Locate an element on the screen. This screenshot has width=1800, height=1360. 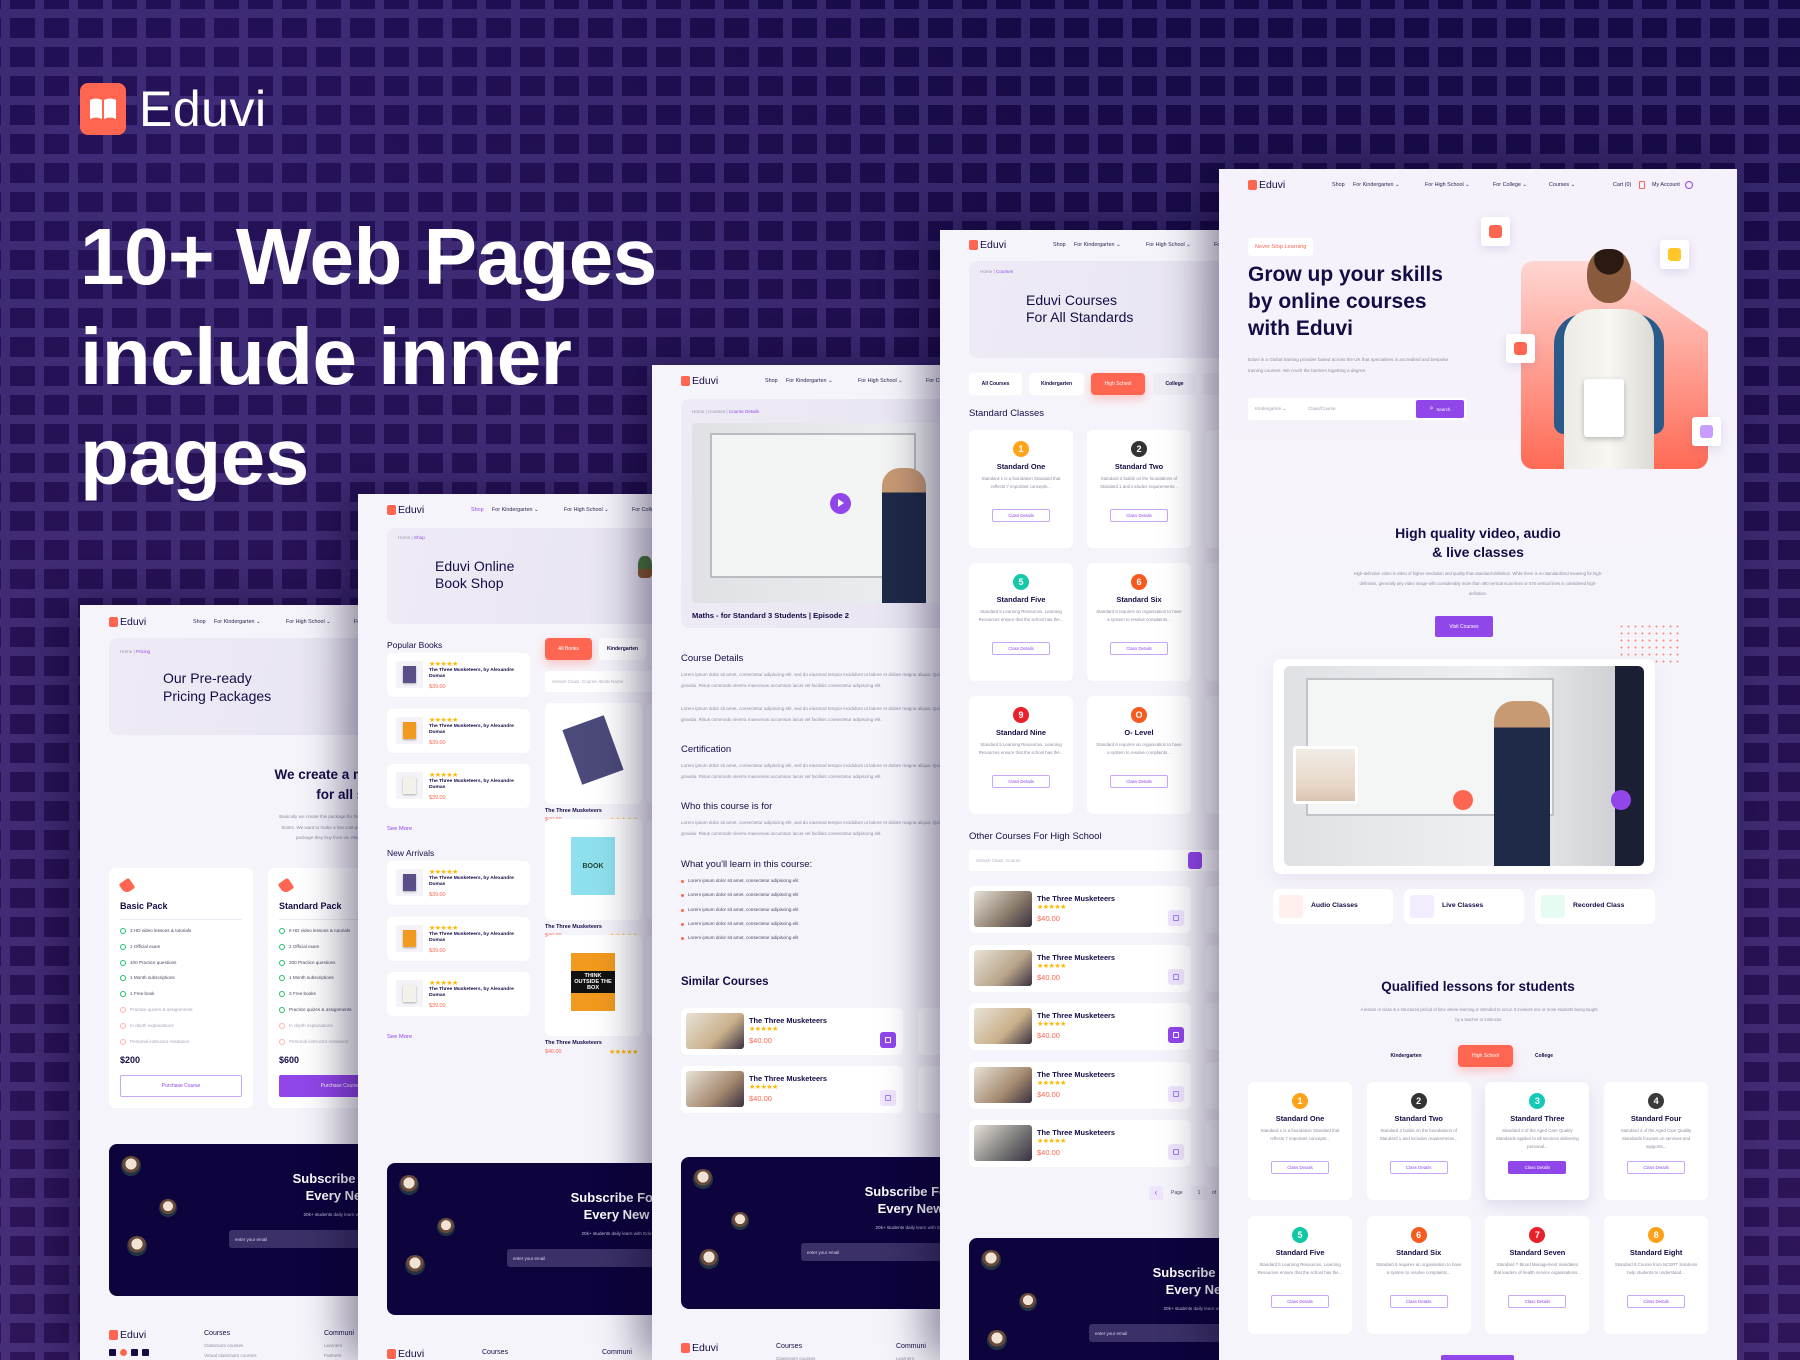
lesson-level-tab: Kindergarten is located at coordinates (1406, 1056).